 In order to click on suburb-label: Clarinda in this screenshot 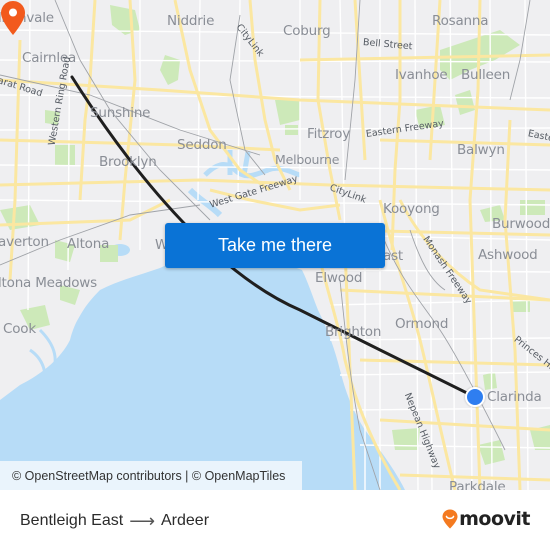, I will do `click(514, 397)`.